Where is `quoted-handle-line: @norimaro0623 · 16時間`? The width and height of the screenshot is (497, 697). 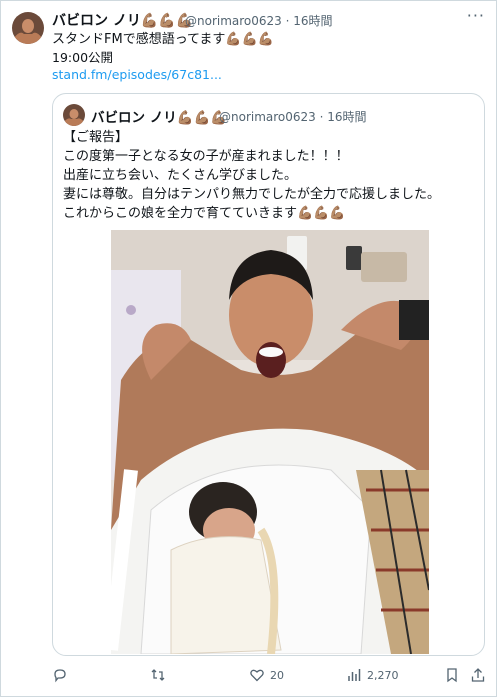 quoted-handle-line: @norimaro0623 · 16時間 is located at coordinates (293, 117).